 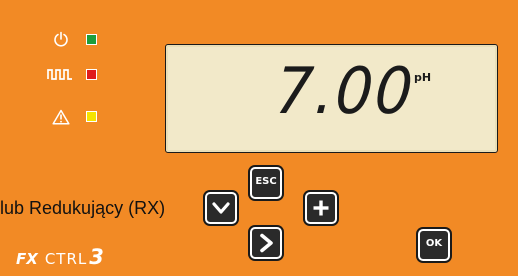 I want to click on ok-label: OK, so click(x=434, y=243).